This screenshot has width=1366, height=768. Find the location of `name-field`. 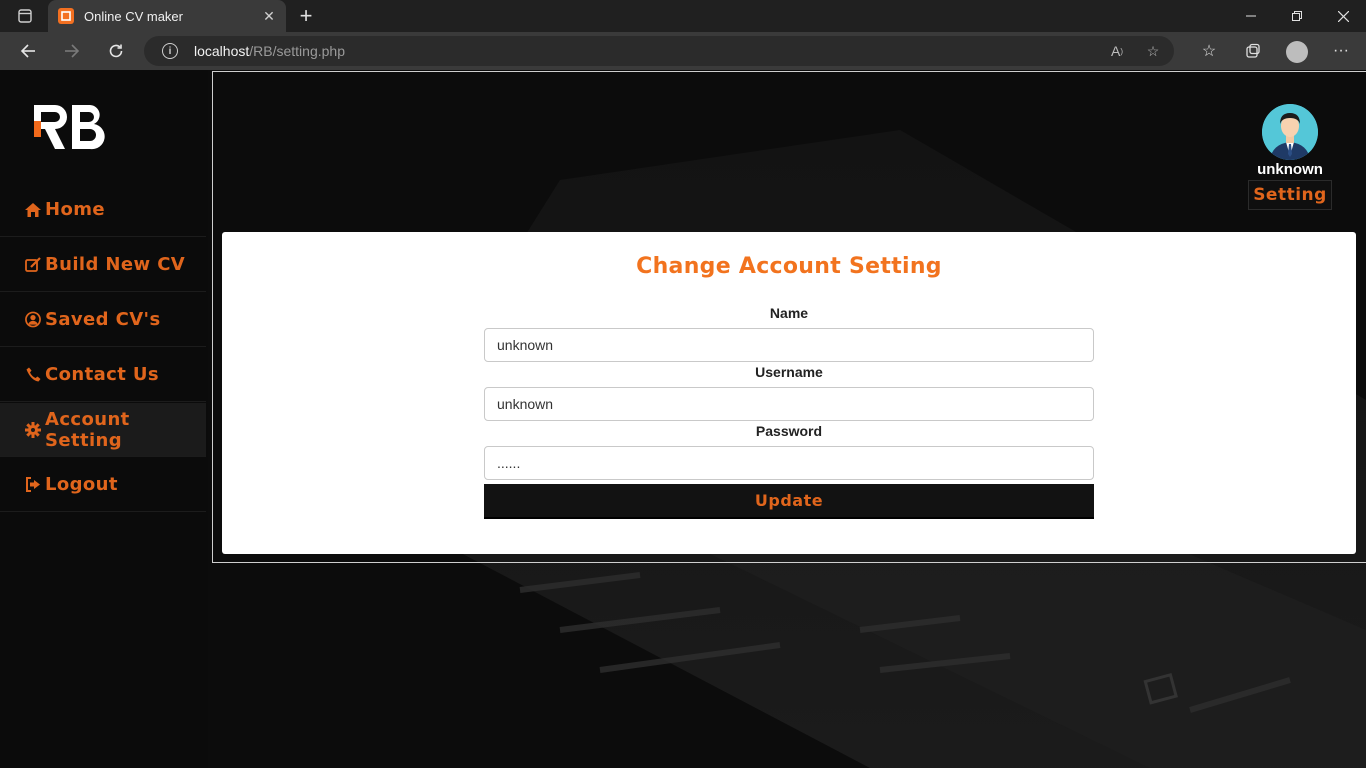

name-field is located at coordinates (789, 345).